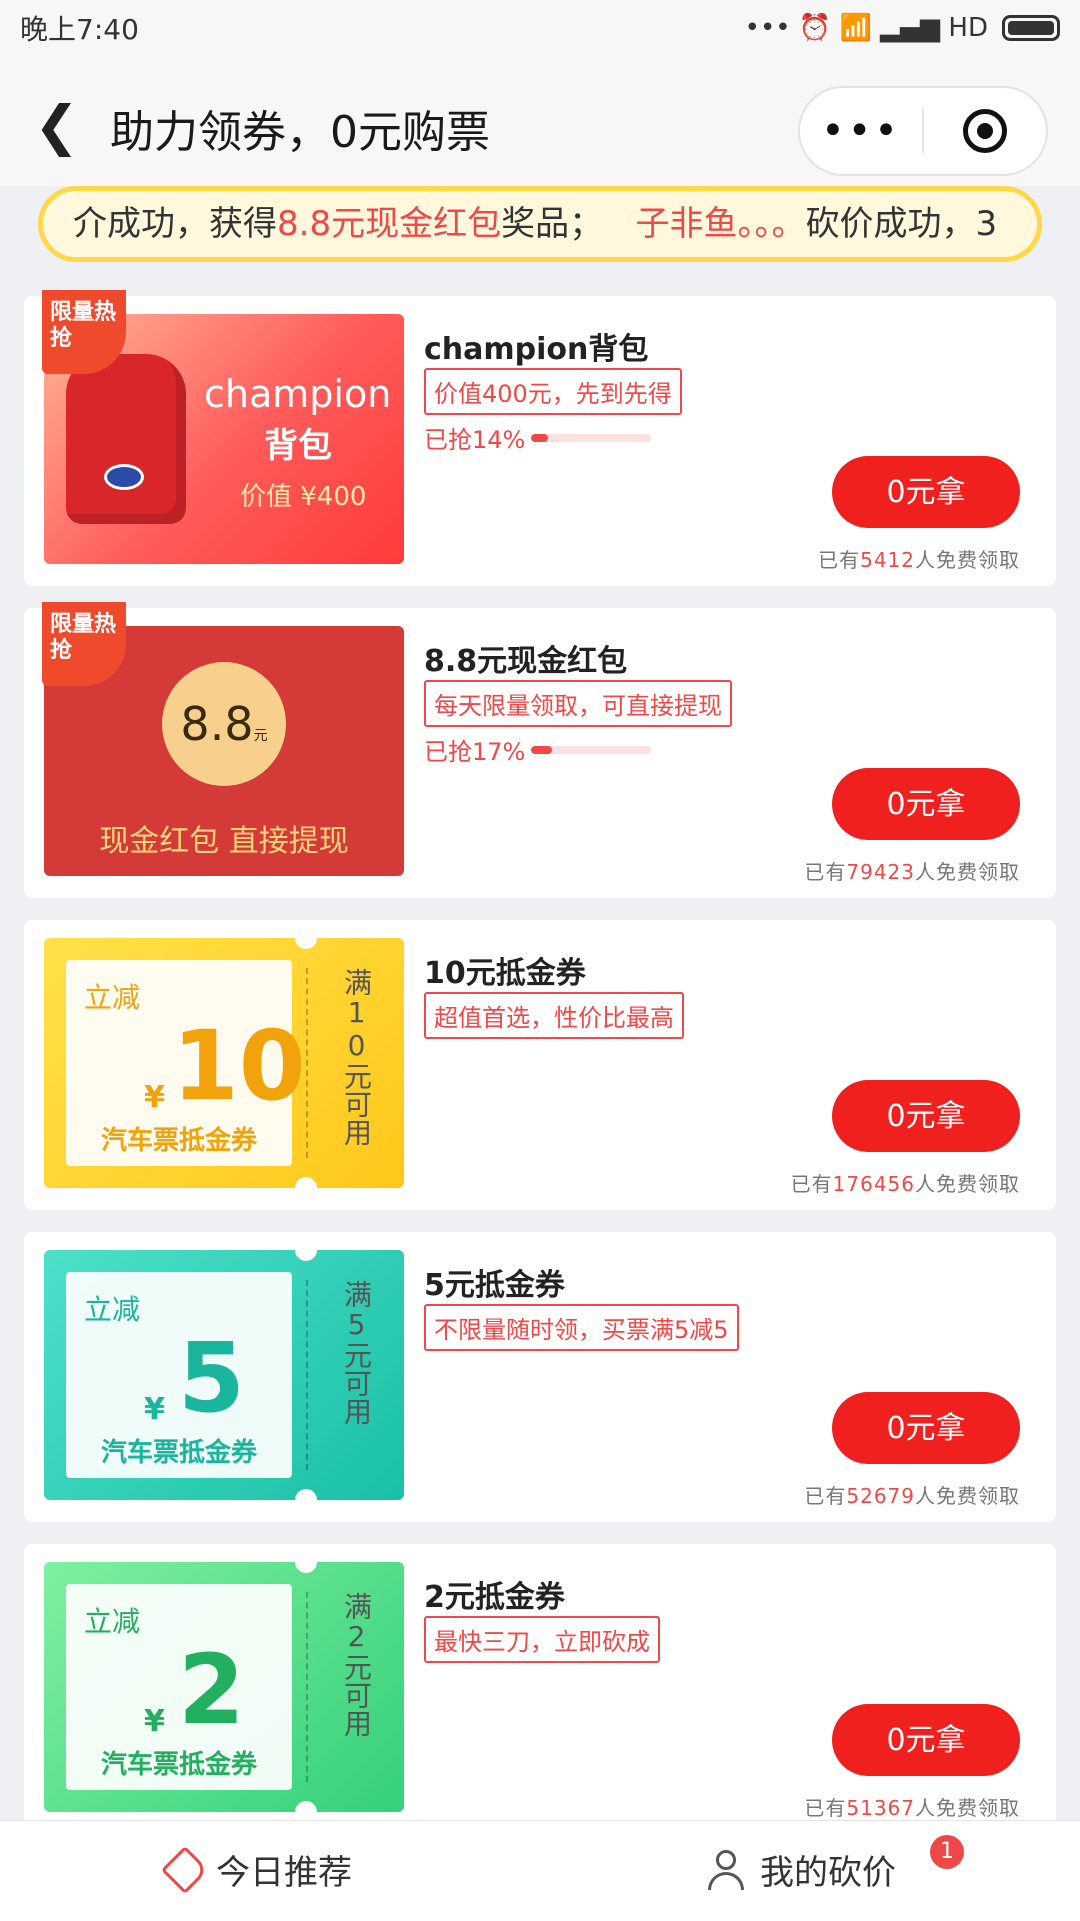 This screenshot has width=1080, height=1921. I want to click on grab-progress: 已抢14%, so click(538, 437).